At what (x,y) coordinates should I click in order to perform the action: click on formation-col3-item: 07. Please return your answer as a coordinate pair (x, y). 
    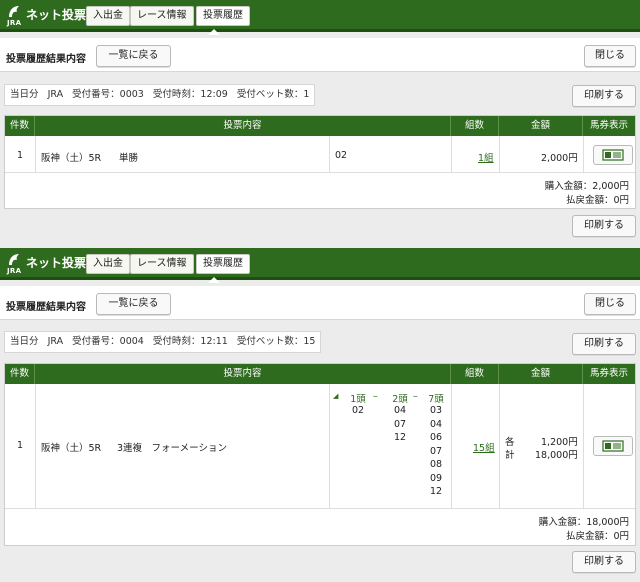
    Looking at the image, I should click on (436, 451).